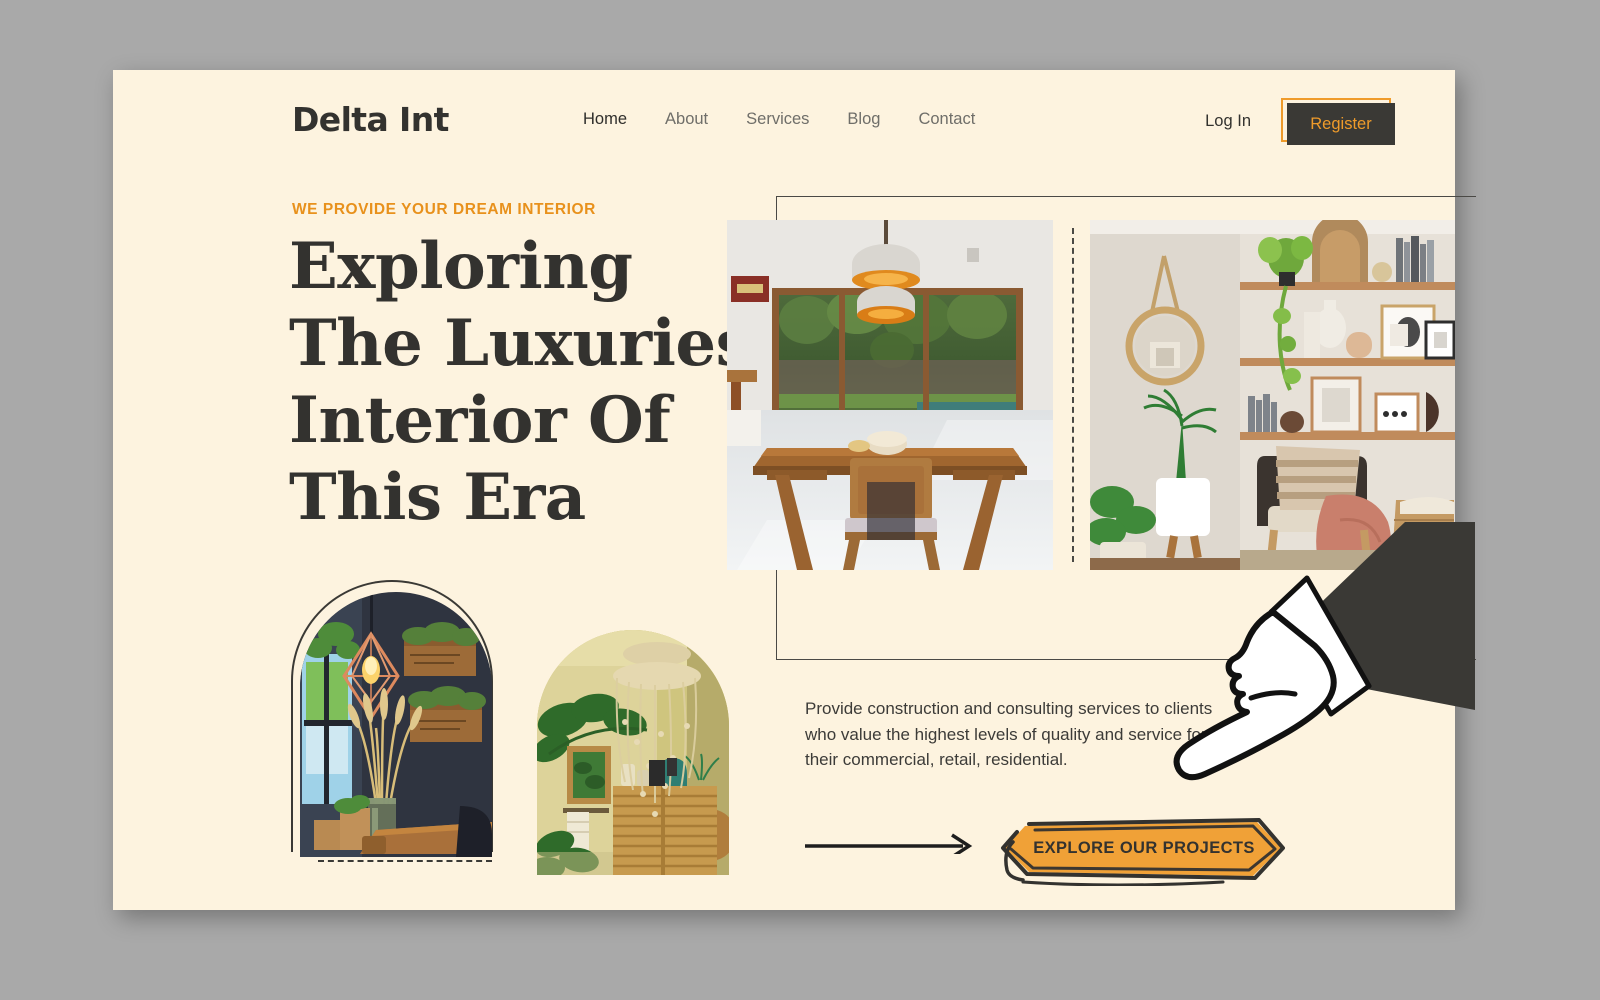 Image resolution: width=1600 pixels, height=1000 pixels. I want to click on register-button: Register, so click(1341, 124).